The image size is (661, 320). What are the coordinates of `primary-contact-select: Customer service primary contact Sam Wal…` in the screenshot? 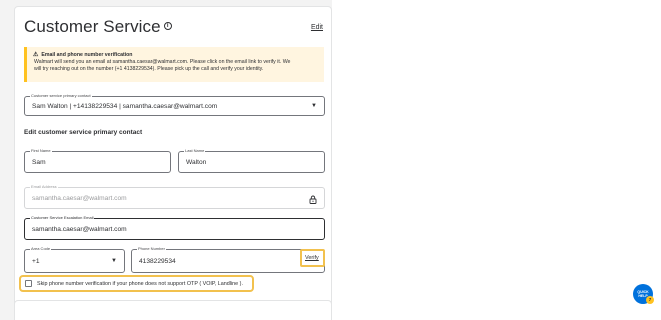 It's located at (174, 104).